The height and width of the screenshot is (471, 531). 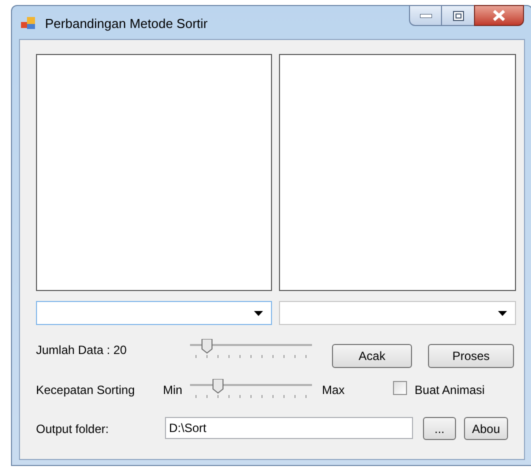 I want to click on animasi-checkbox, so click(x=399, y=388).